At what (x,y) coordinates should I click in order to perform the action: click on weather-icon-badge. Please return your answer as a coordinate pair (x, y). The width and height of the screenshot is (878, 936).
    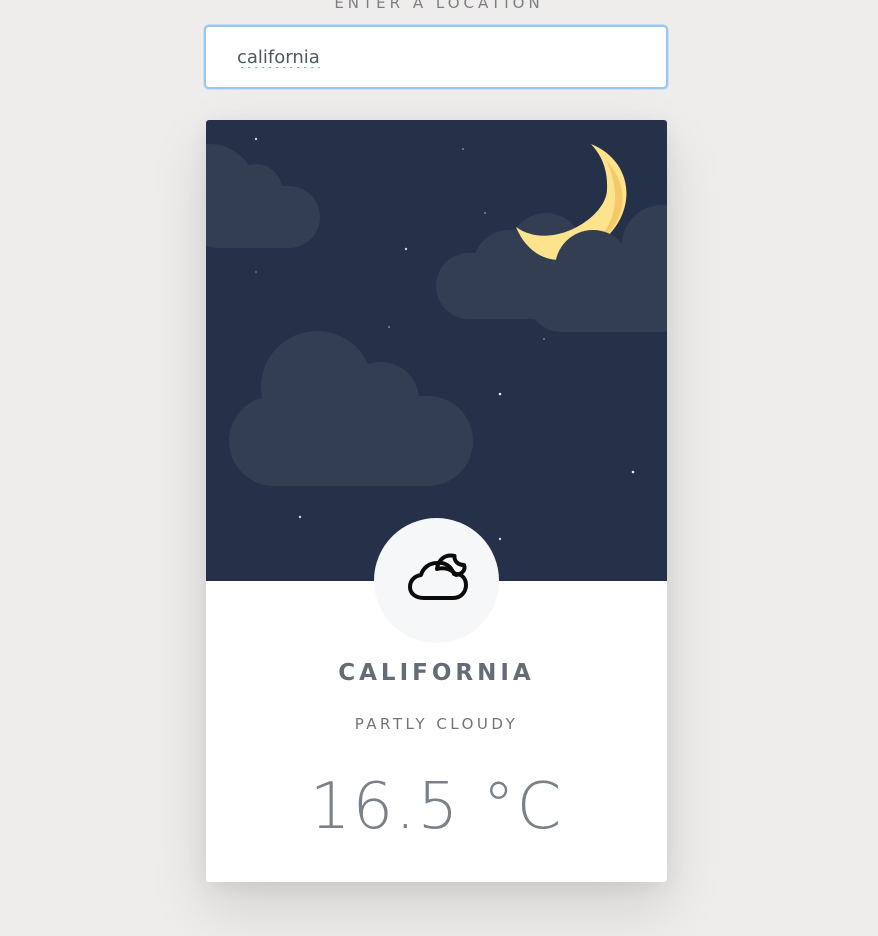
    Looking at the image, I should click on (436, 580).